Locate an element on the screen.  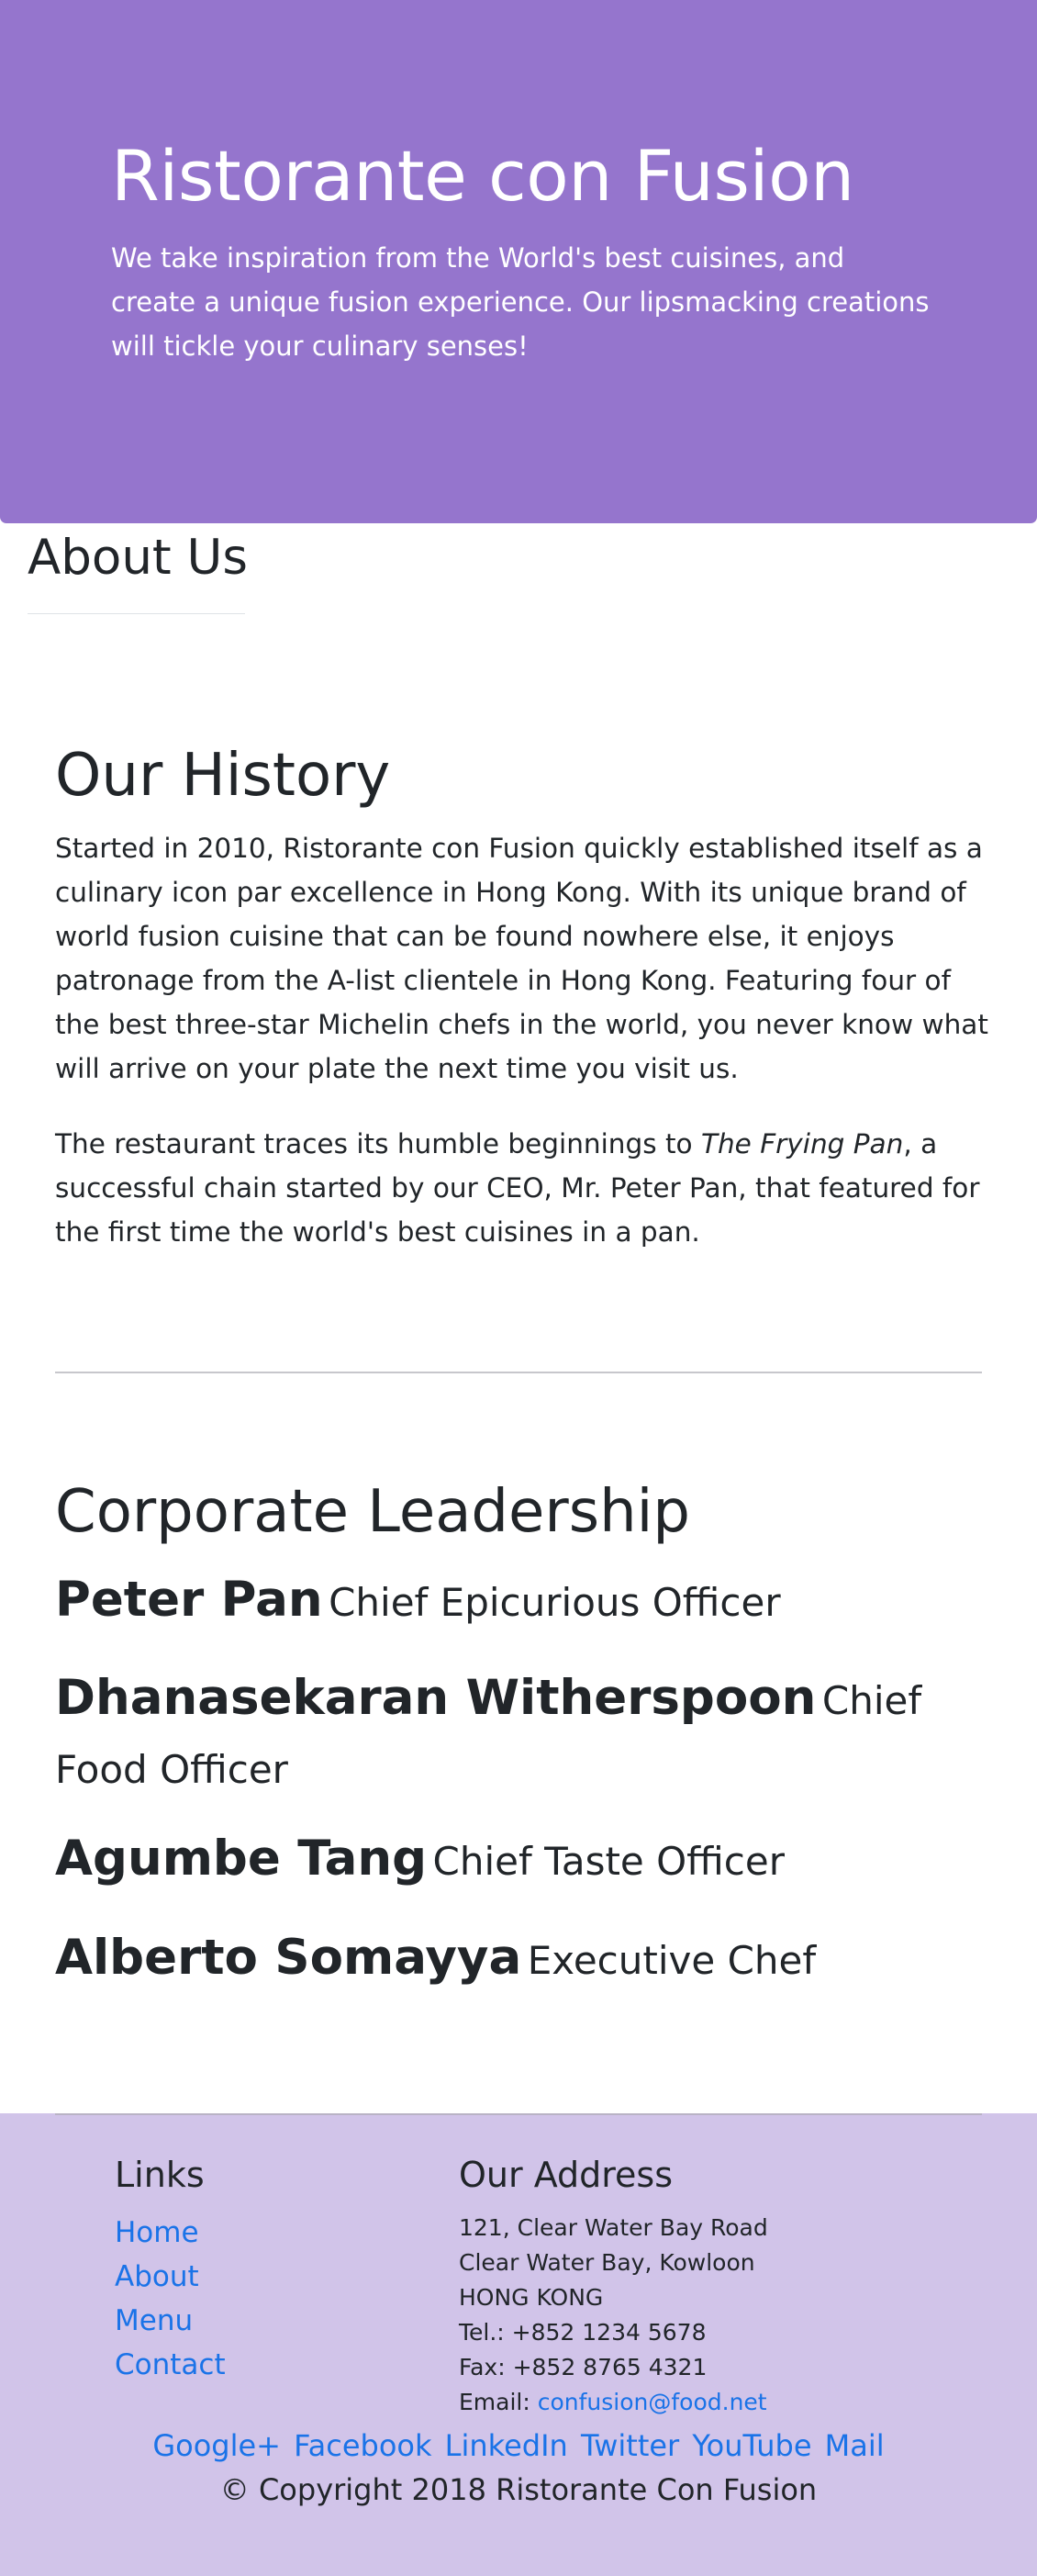
mail-link: Mail is located at coordinates (855, 2445).